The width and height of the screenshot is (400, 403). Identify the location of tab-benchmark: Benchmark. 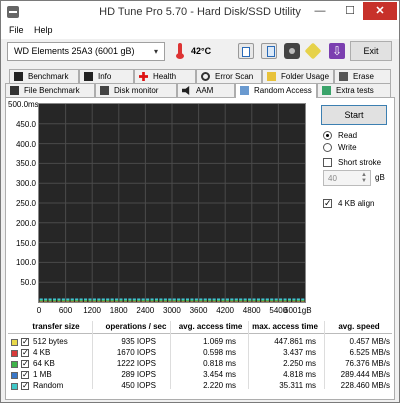
(44, 76).